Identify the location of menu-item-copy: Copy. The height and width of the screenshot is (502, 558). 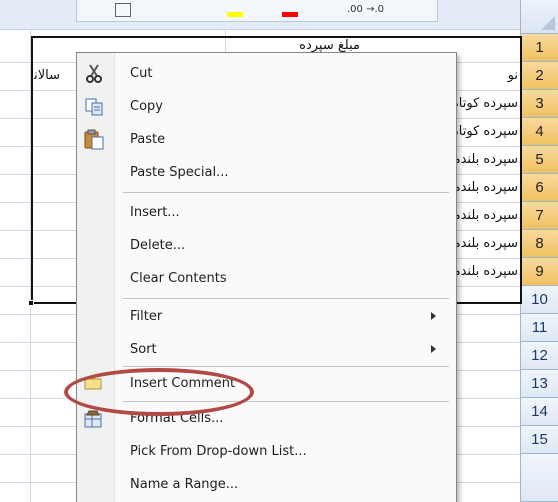
(266, 106).